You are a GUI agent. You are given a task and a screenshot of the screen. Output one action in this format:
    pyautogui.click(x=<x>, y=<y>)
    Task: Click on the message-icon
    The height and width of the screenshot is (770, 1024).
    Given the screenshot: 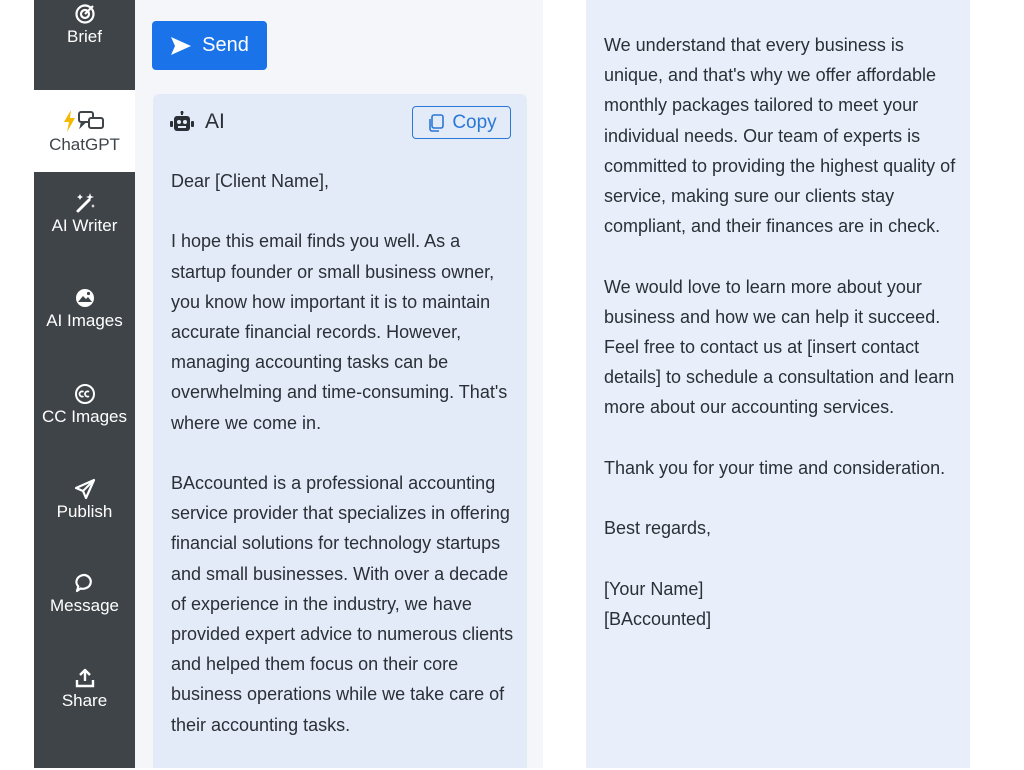 What is the action you would take?
    pyautogui.click(x=85, y=583)
    